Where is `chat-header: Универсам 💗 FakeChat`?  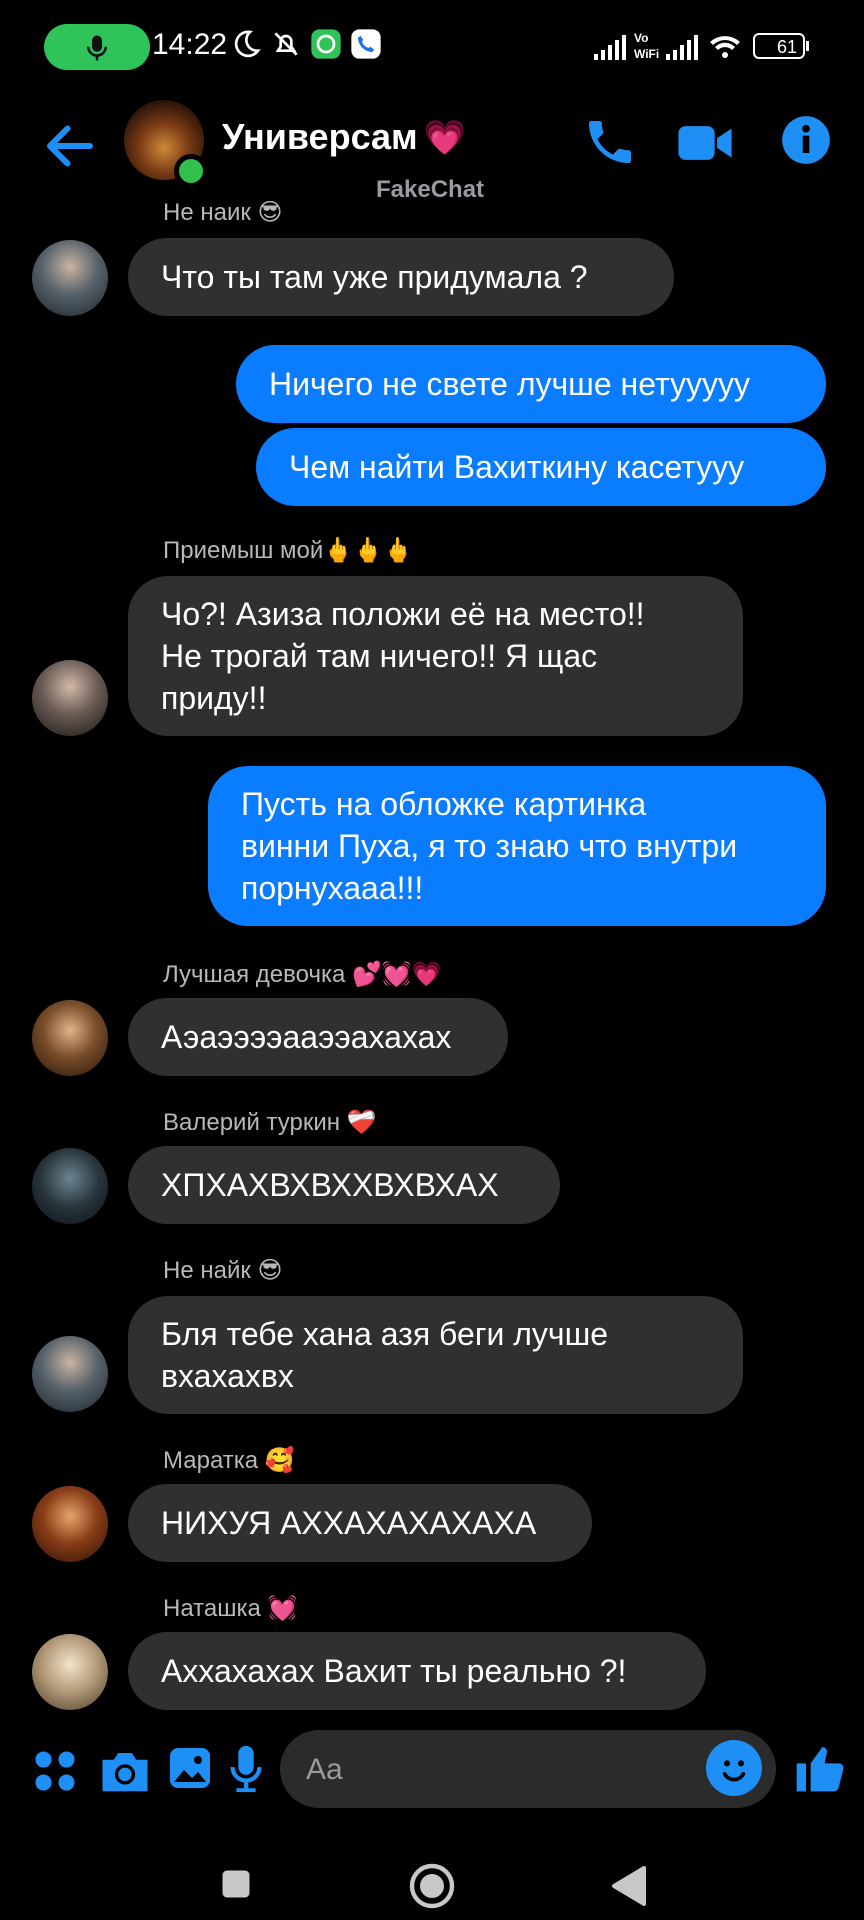 chat-header: Универсам 💗 FakeChat is located at coordinates (432, 161).